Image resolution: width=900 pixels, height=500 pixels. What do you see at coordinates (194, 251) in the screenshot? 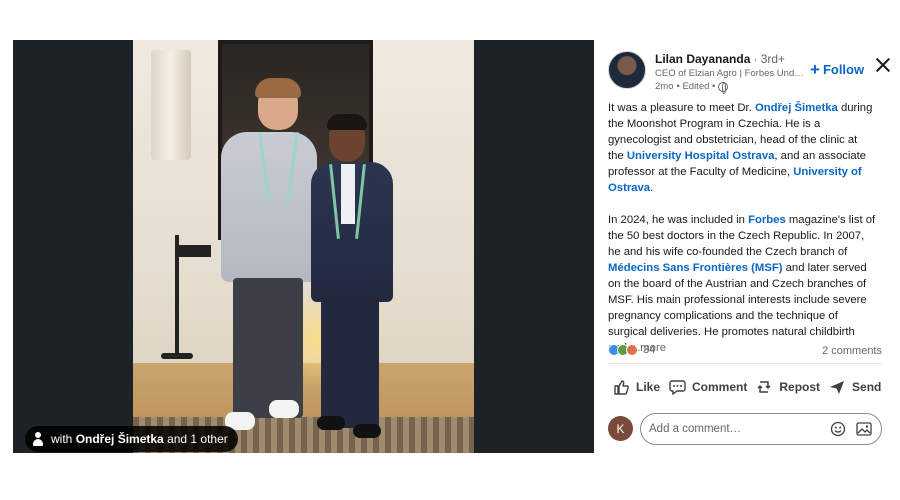
I see `photo-sign` at bounding box center [194, 251].